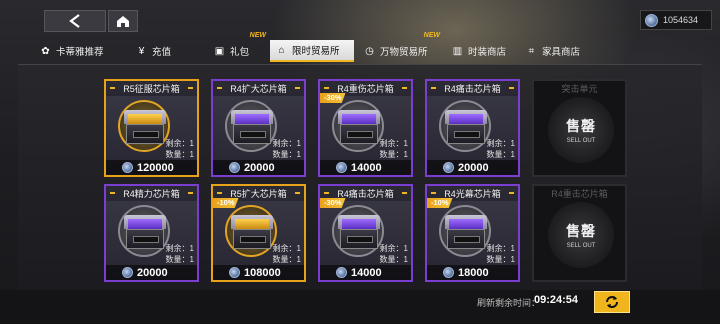 The height and width of the screenshot is (324, 720). What do you see at coordinates (281, 50) in the screenshot?
I see `shop-icon: ⌂` at bounding box center [281, 50].